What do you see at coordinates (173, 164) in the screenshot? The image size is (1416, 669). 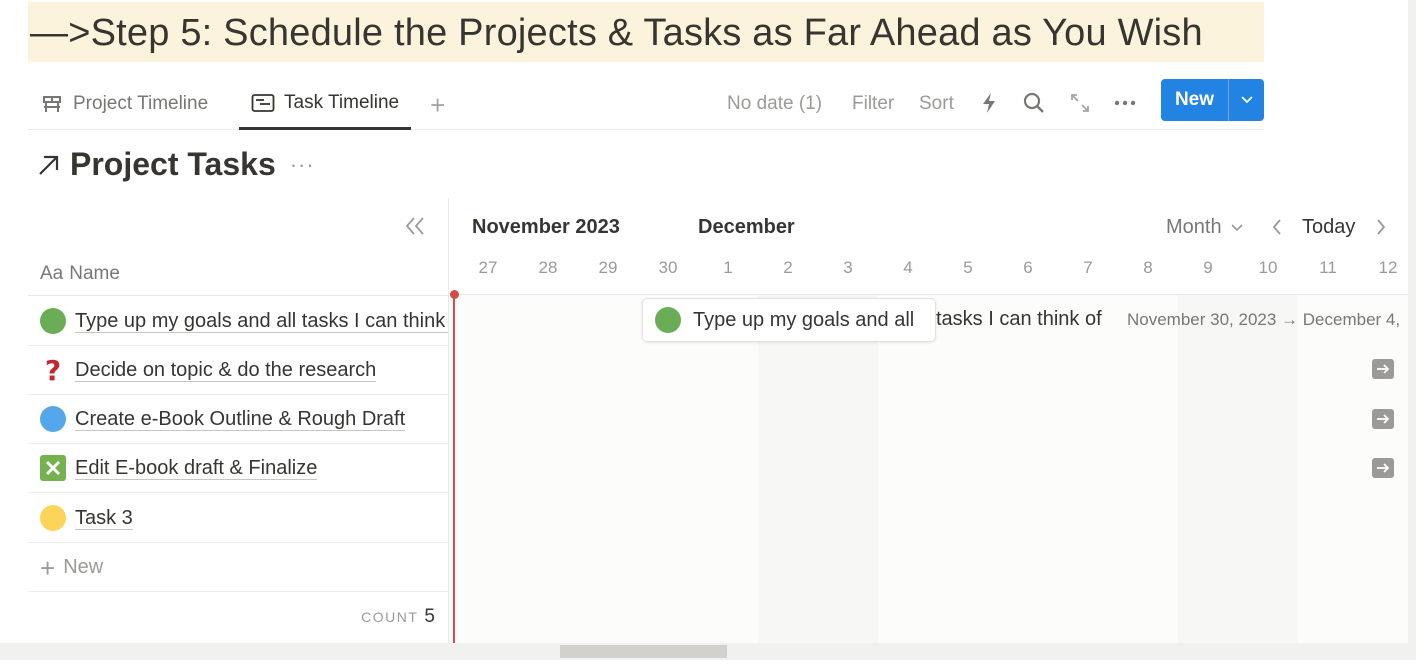 I see `database-title-text: Project Tasks` at bounding box center [173, 164].